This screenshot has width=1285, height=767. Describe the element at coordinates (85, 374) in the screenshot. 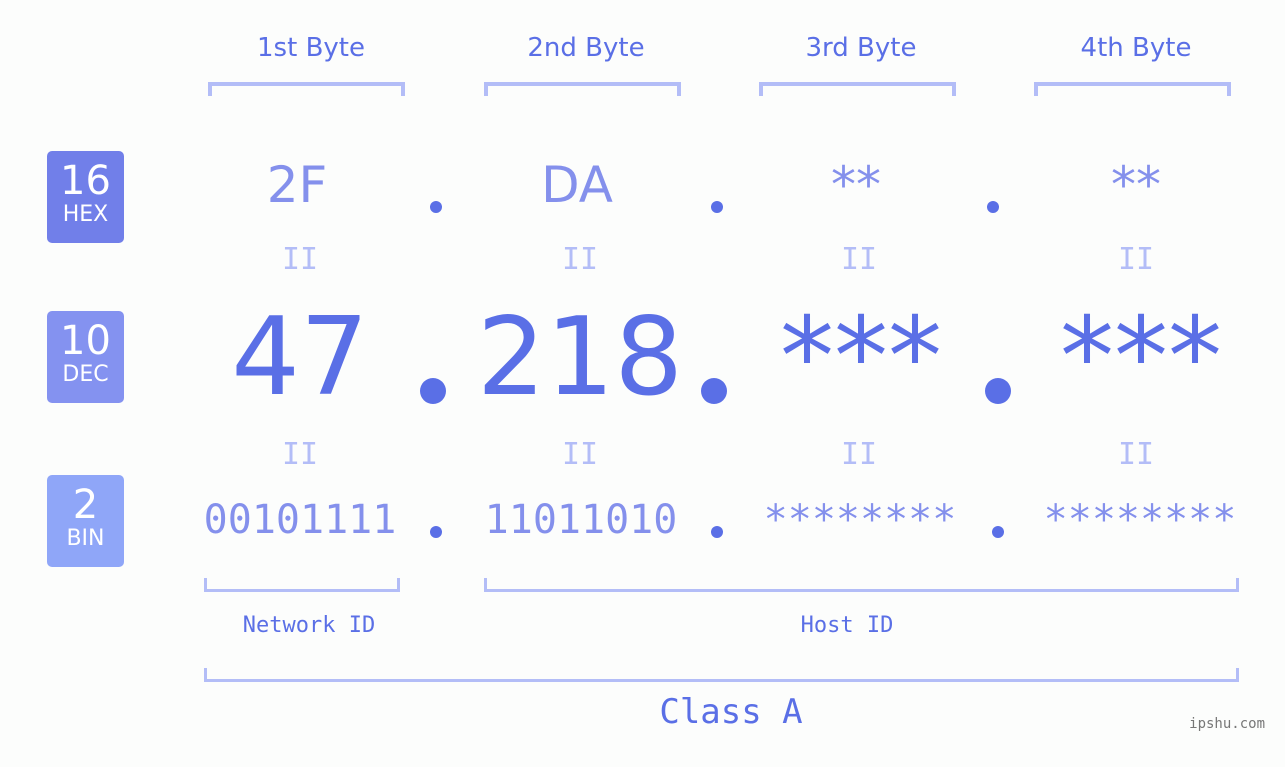

I see `dec-base-label: DEC` at that location.